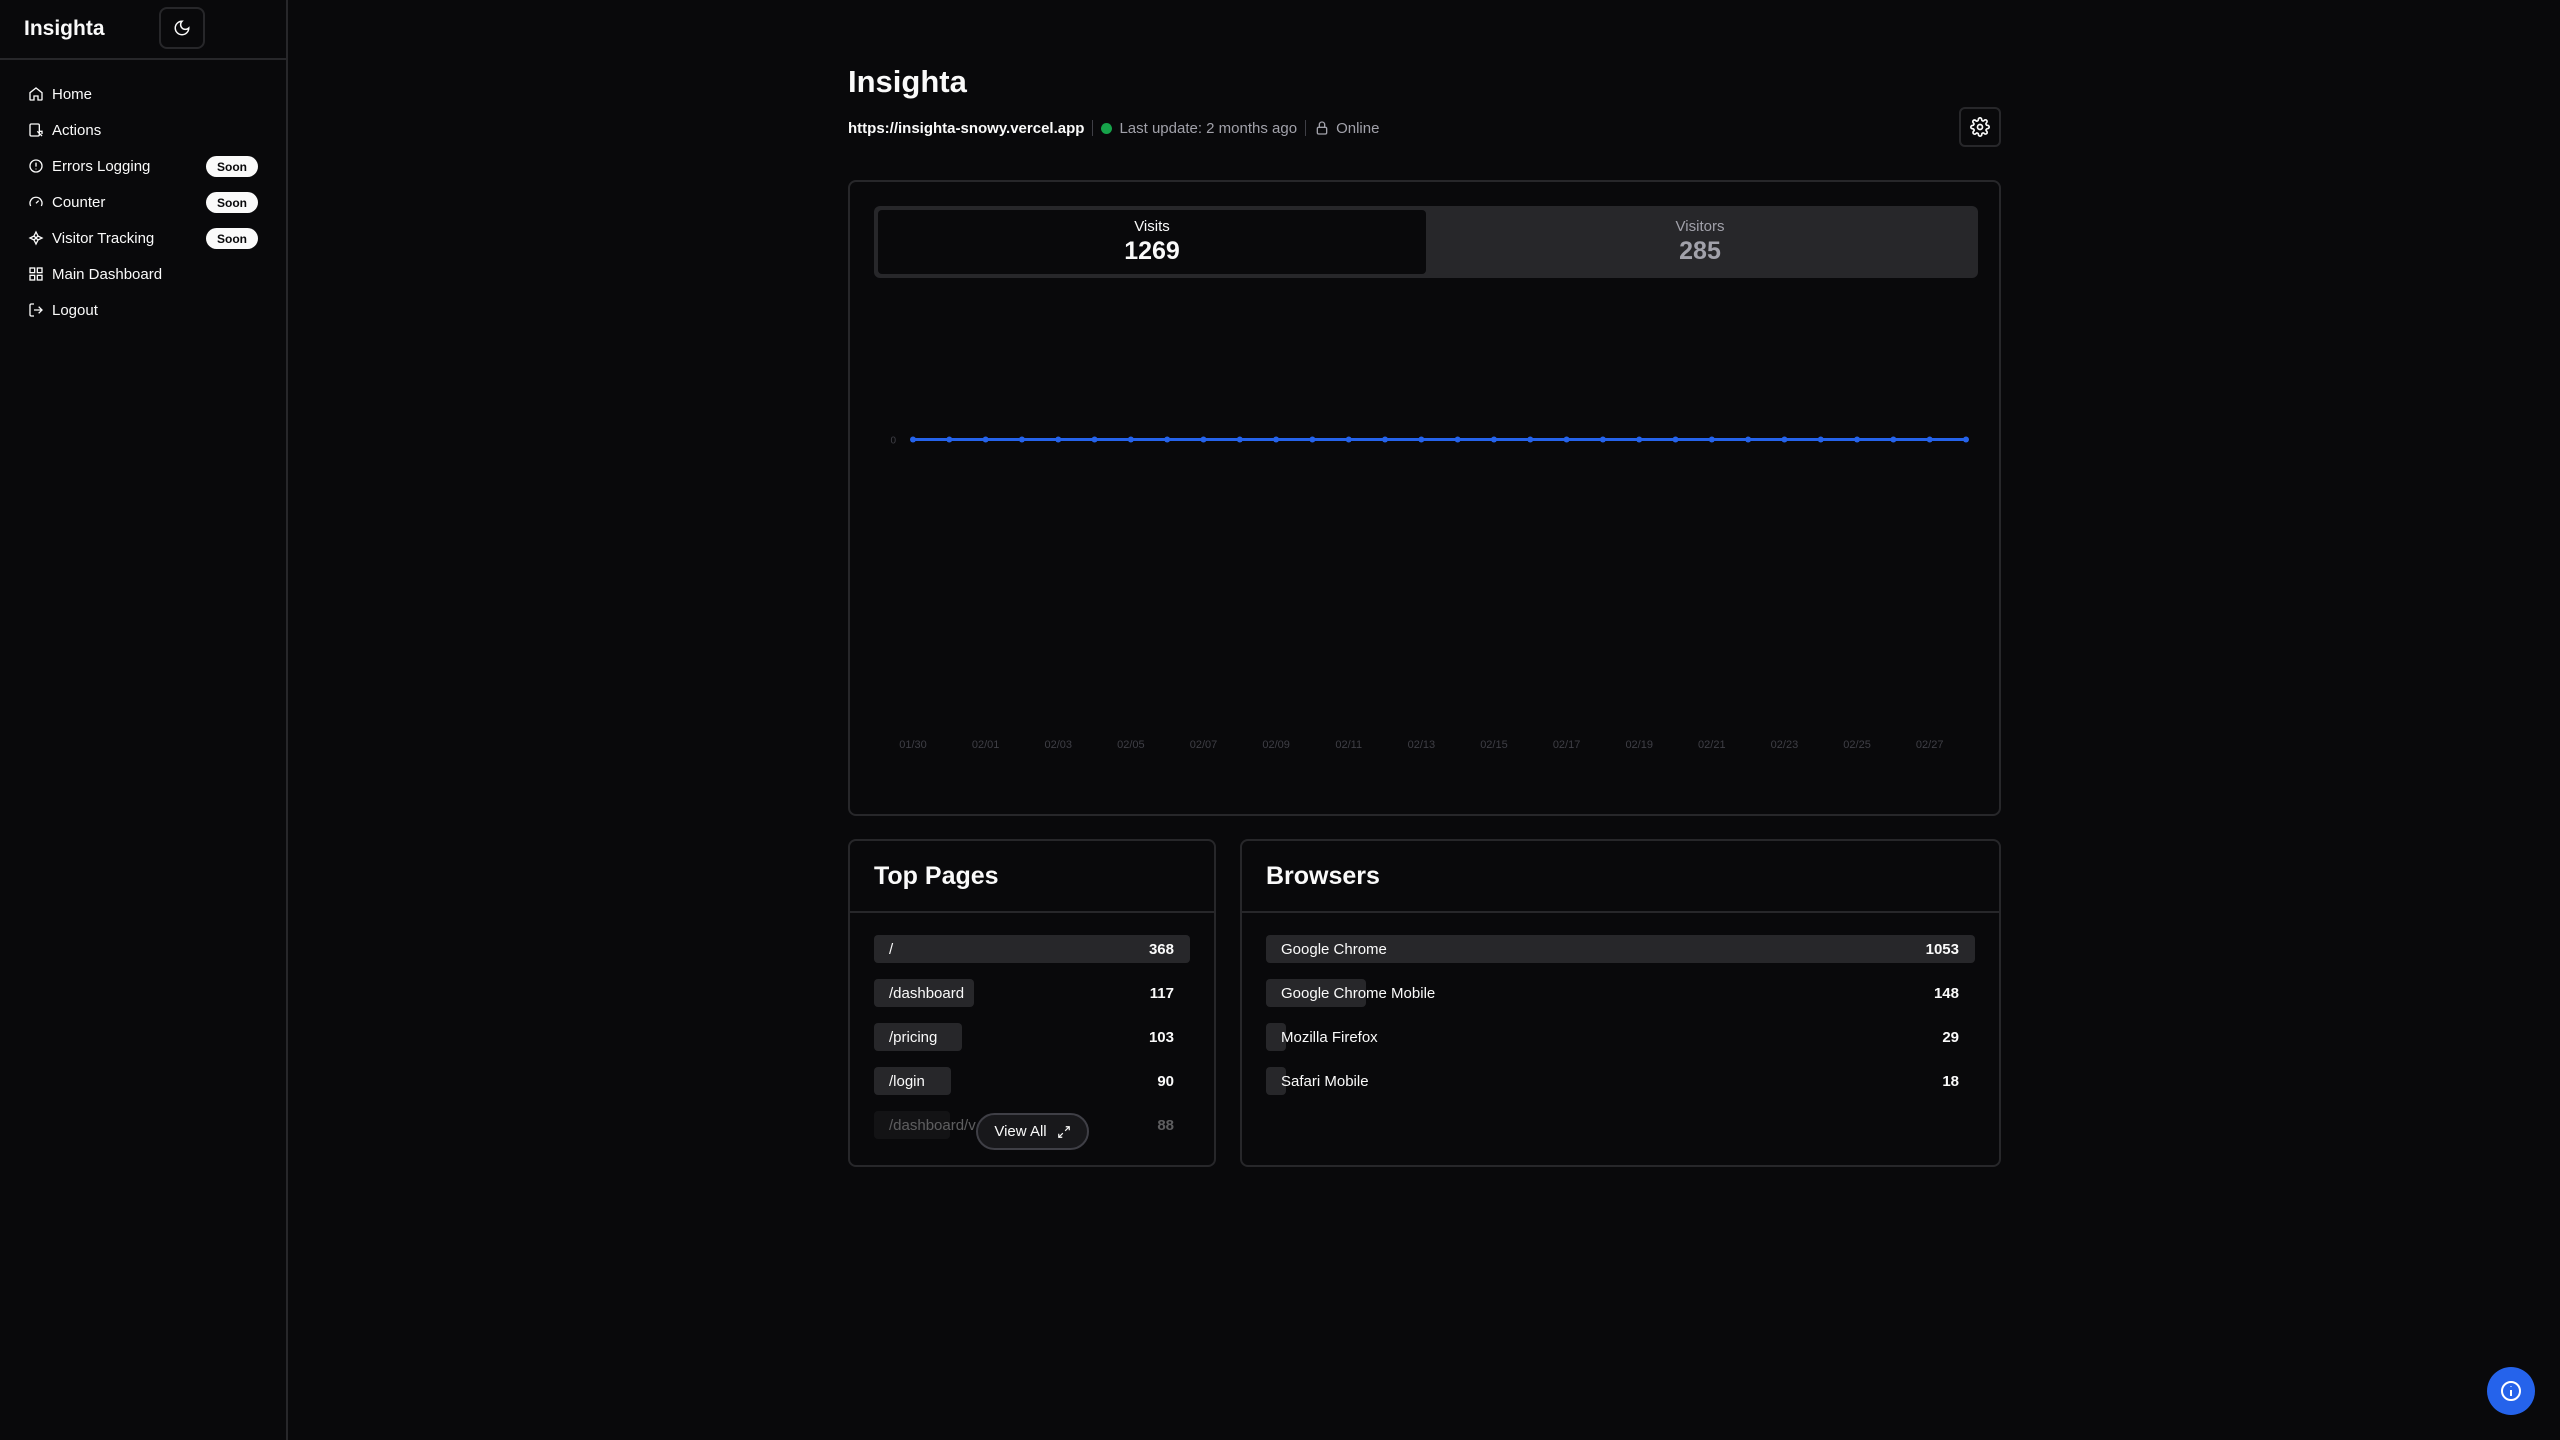 This screenshot has width=2560, height=1440. I want to click on settings-button, so click(1980, 127).